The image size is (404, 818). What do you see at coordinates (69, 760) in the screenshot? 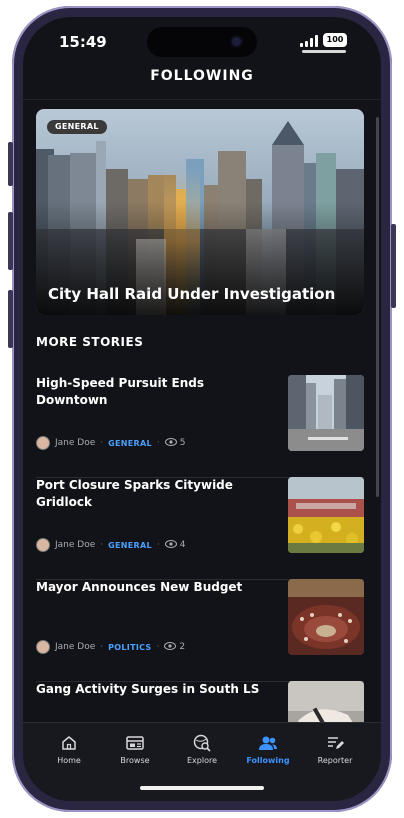
I see `tab-label: Home` at bounding box center [69, 760].